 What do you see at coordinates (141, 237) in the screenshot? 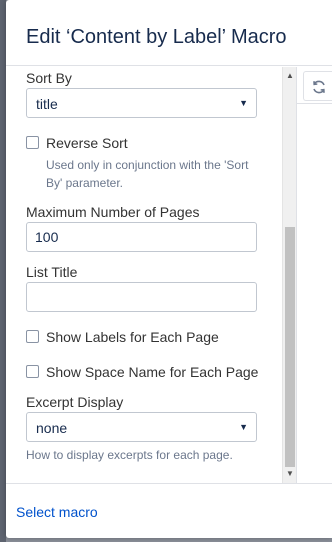
I see `max-pages-input` at bounding box center [141, 237].